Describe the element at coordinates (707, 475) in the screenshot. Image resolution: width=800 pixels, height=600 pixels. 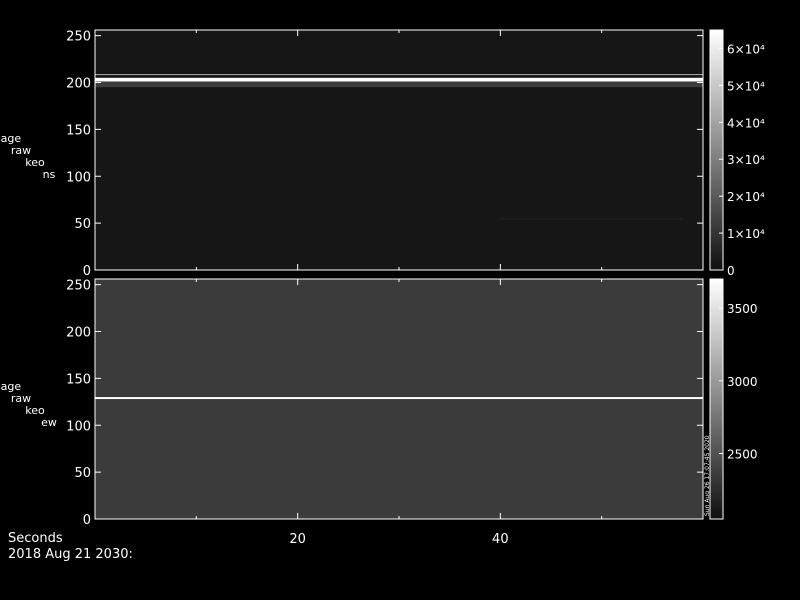
I see `side-note: Sun Aug 26 17:07:45 2020` at that location.